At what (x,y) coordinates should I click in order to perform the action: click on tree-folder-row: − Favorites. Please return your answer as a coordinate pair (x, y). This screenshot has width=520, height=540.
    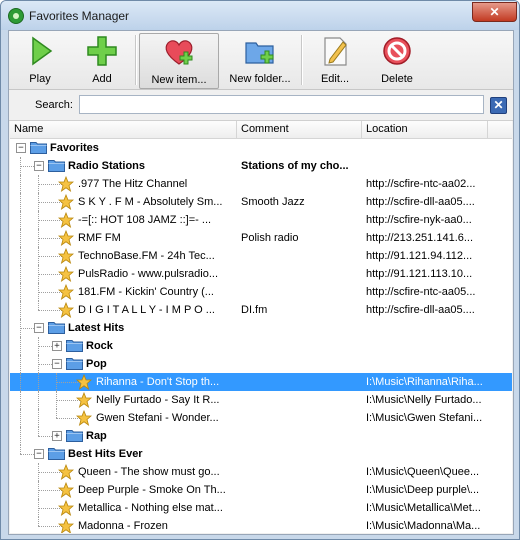
    Looking at the image, I should click on (261, 148).